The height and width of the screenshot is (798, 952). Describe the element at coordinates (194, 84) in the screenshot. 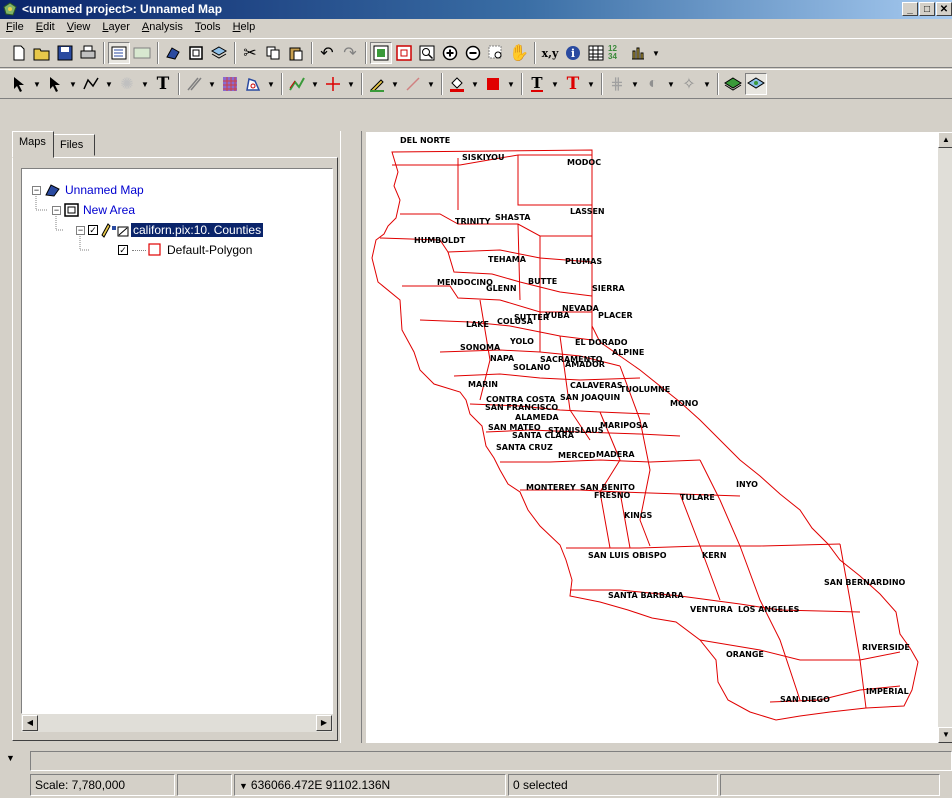

I see `line-style-icon` at that location.